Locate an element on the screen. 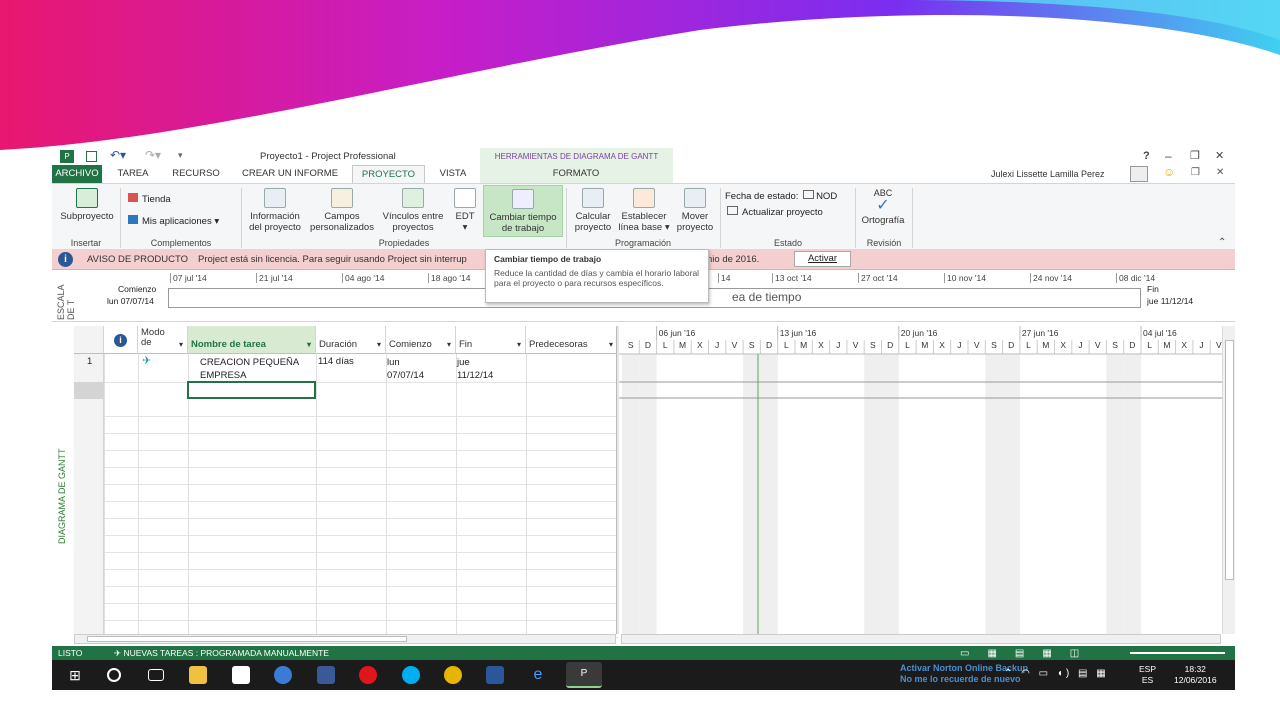 The height and width of the screenshot is (720, 1280). selected-cell is located at coordinates (251, 390).